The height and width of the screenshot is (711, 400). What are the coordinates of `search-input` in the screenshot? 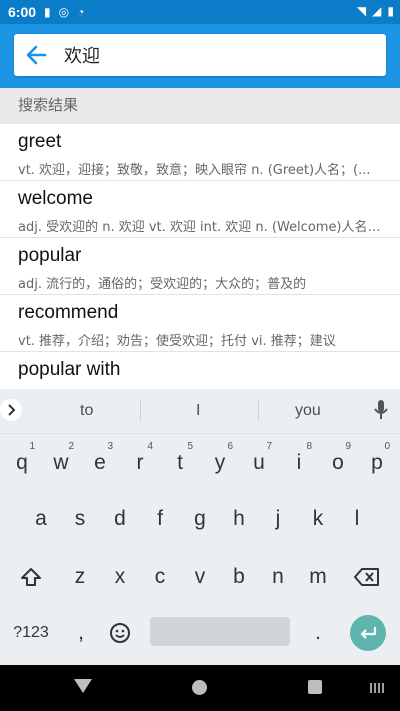 It's located at (214, 55).